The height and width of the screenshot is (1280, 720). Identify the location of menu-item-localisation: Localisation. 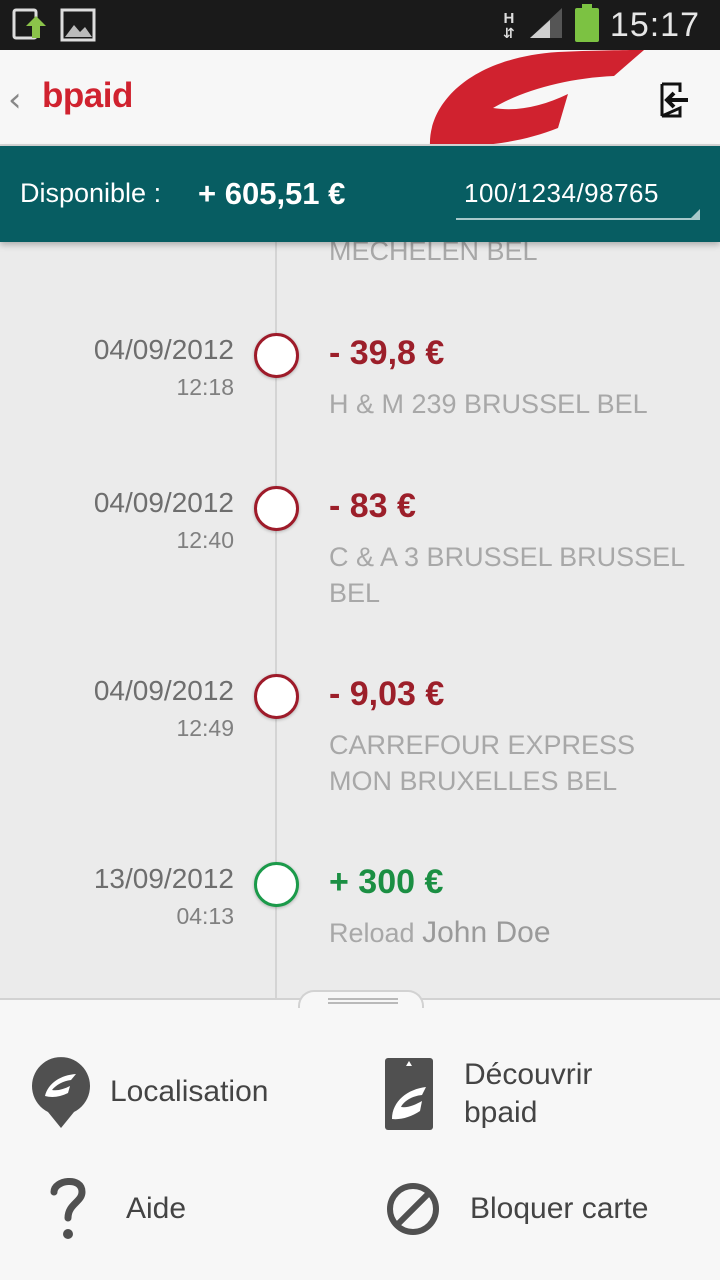
(149, 1092).